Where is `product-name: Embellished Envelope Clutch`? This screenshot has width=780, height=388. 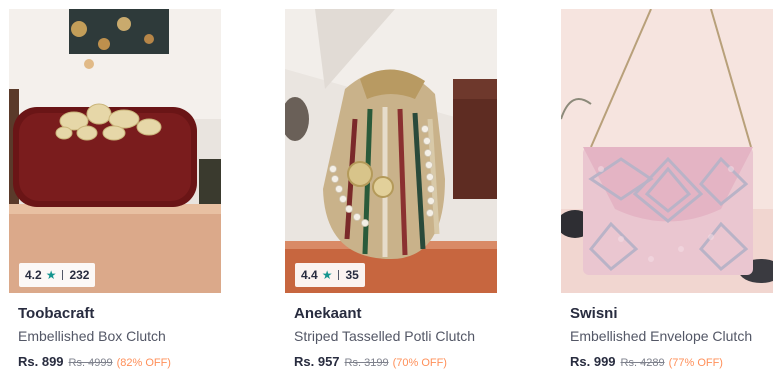
product-name: Embellished Envelope Clutch is located at coordinates (661, 336).